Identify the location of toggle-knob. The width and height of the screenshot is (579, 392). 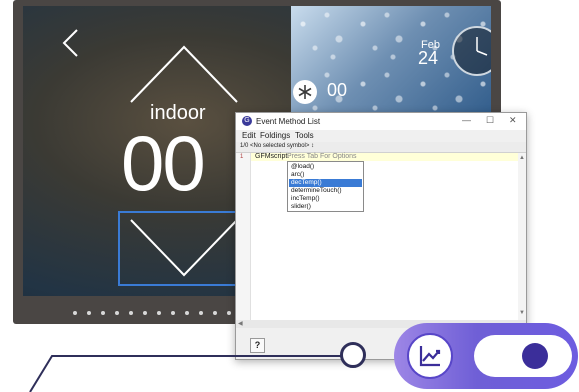
(535, 356).